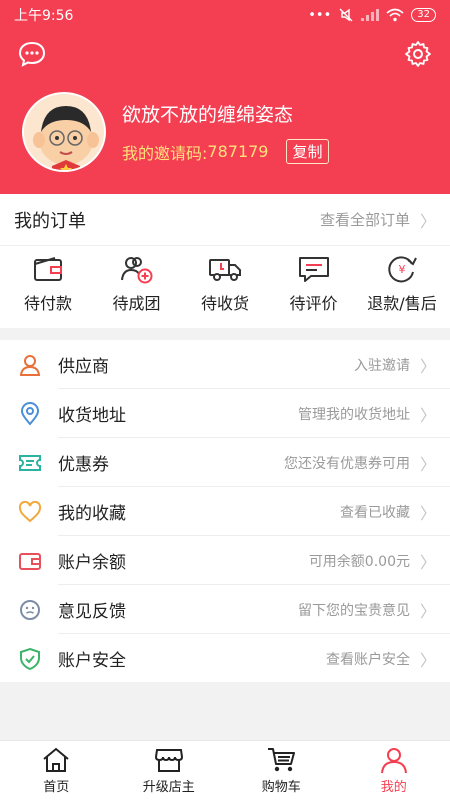  I want to click on ticket-icon, so click(30, 462).